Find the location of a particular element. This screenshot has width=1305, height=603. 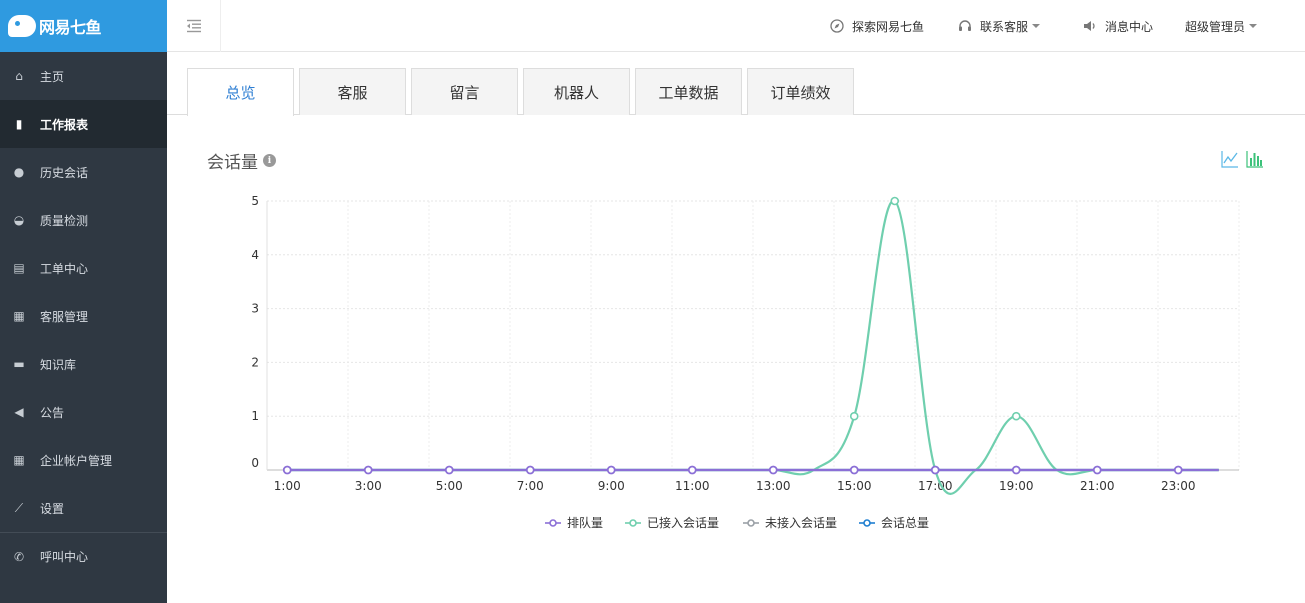

logo-text: 网易七鱼 is located at coordinates (70, 27).